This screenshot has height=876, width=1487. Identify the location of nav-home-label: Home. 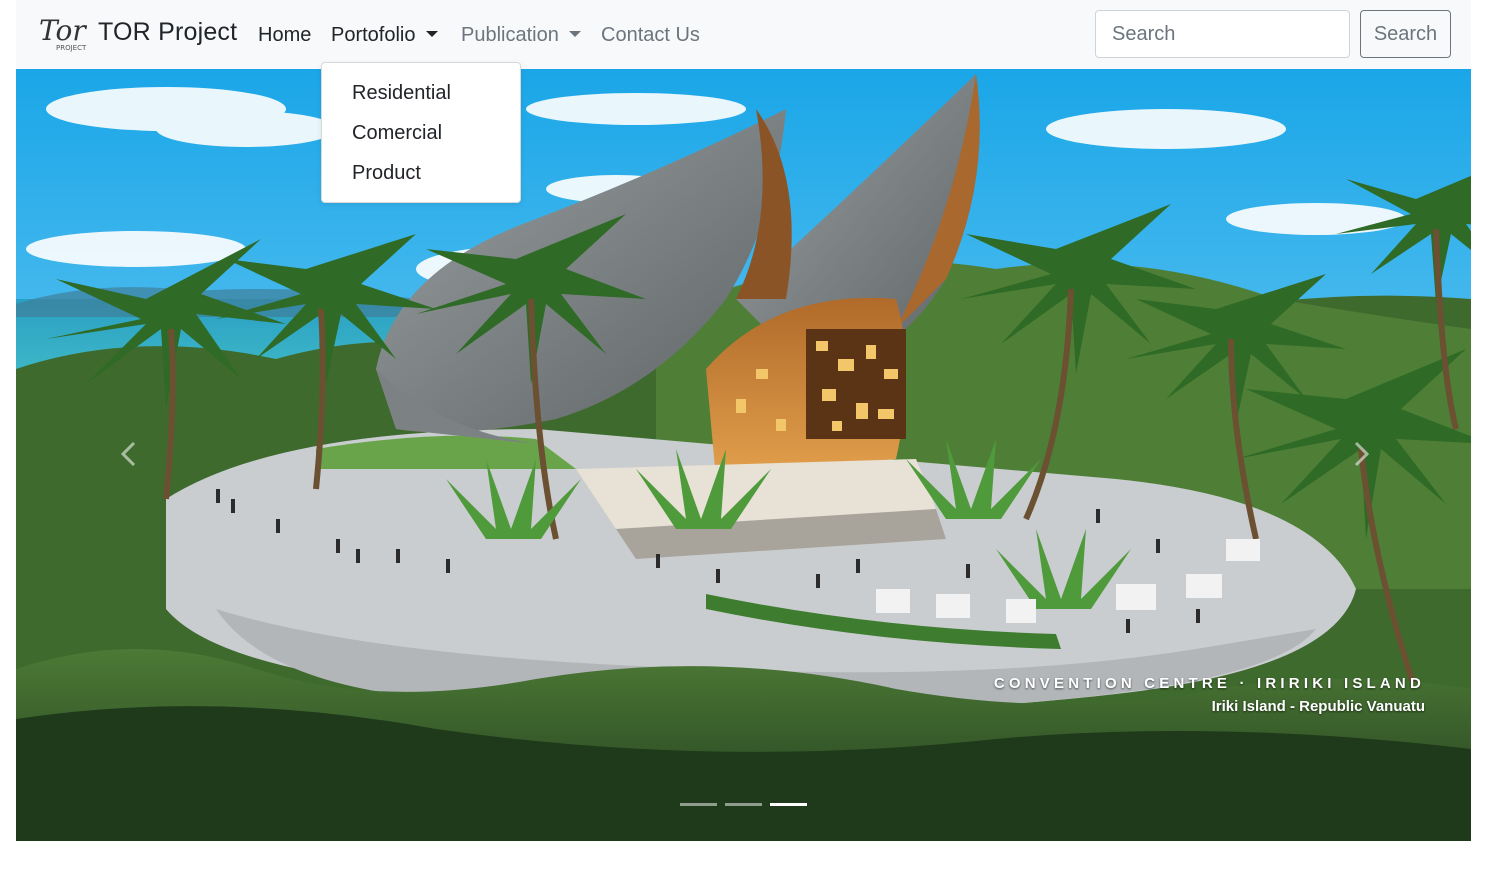
(285, 35).